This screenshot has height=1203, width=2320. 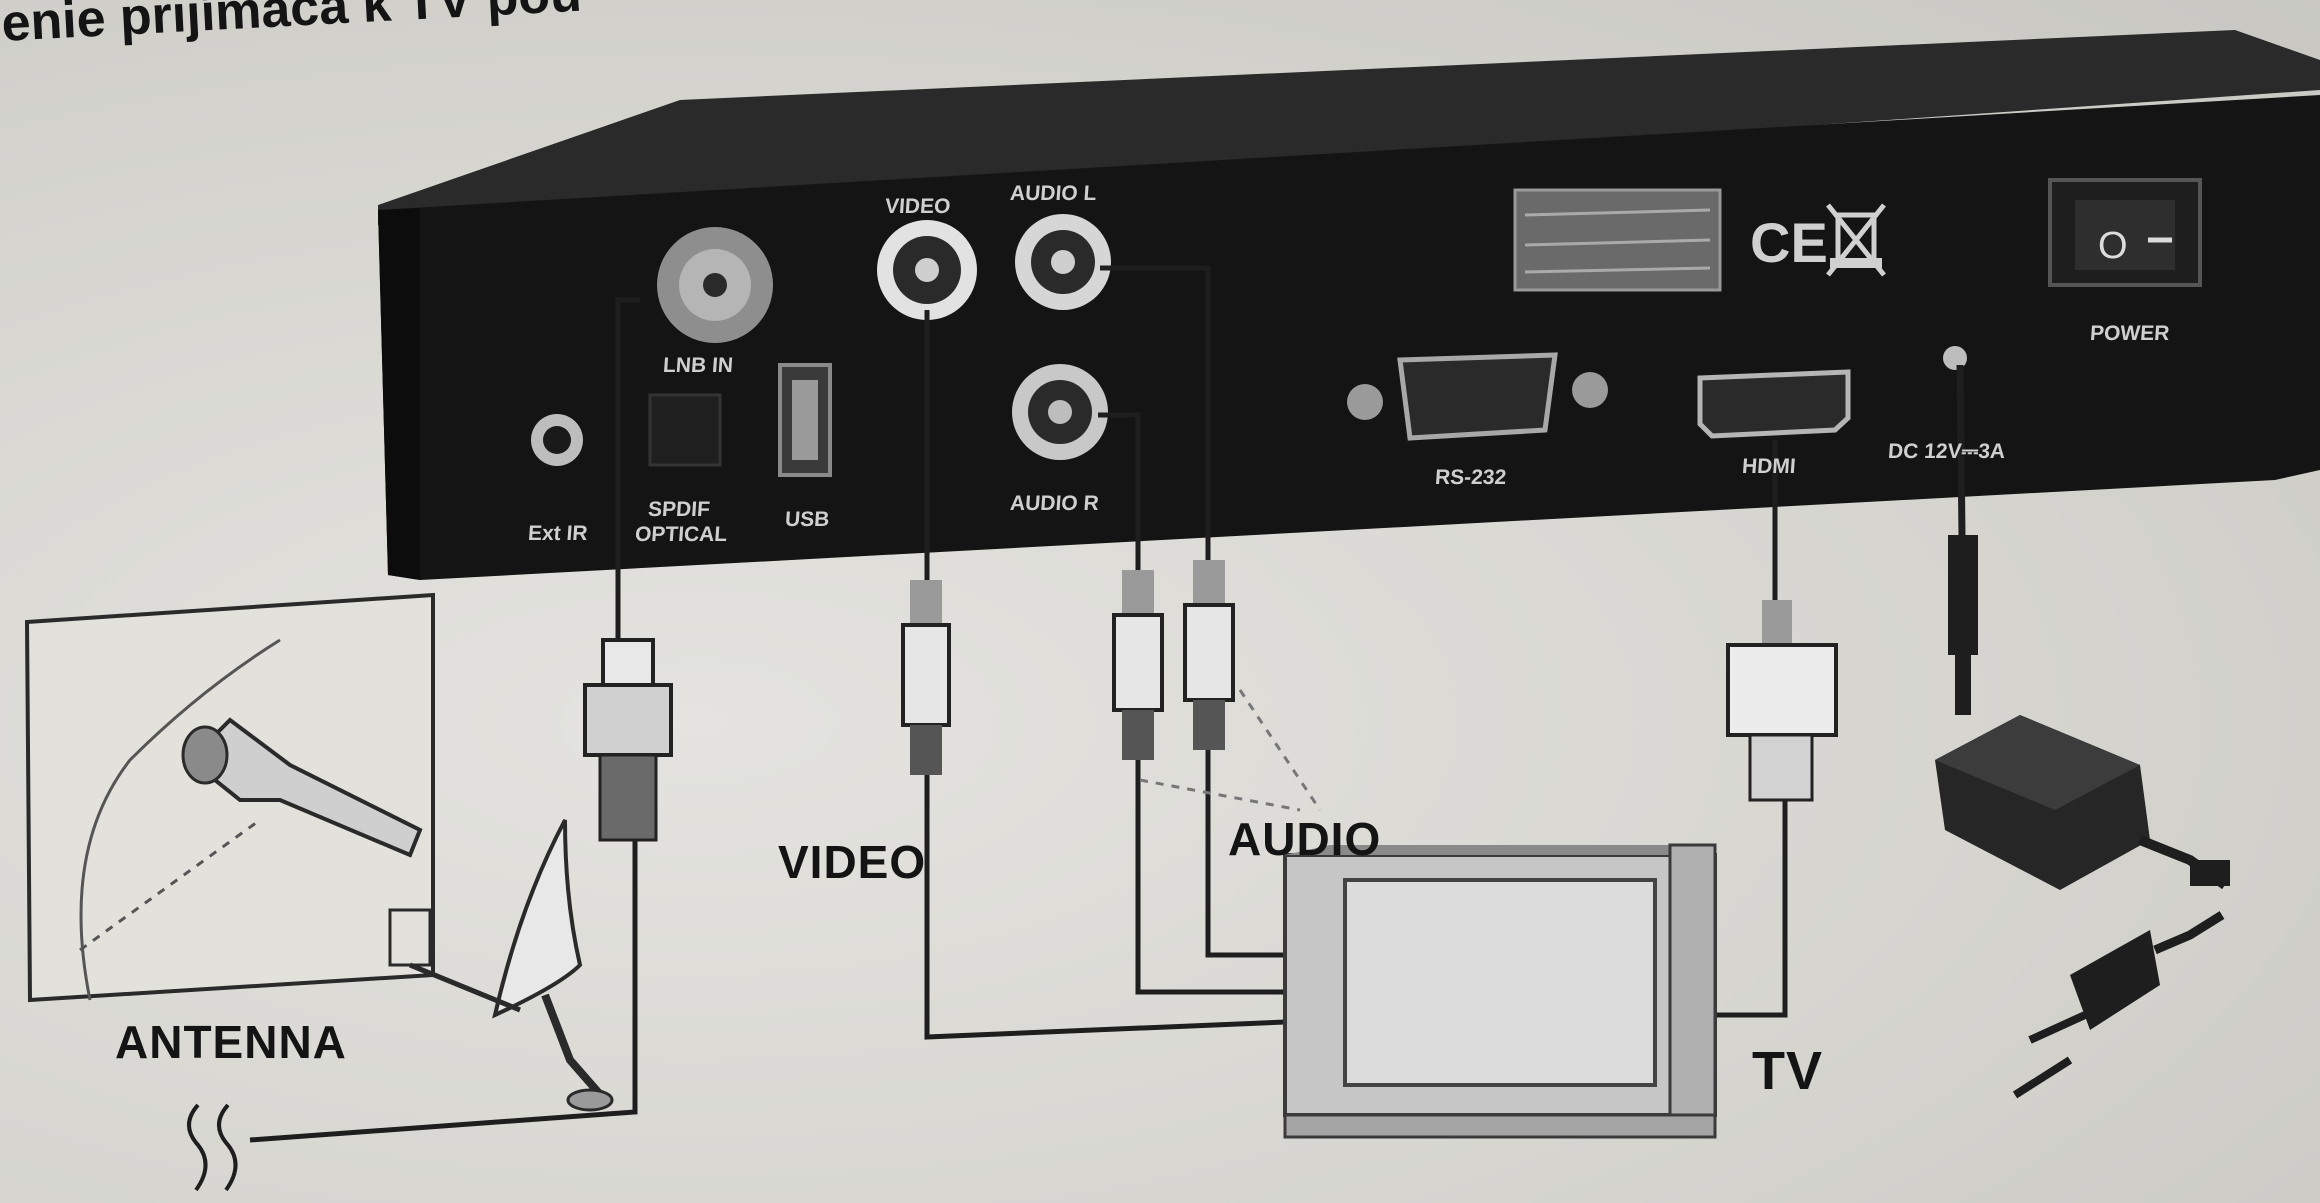 What do you see at coordinates (1060, 412) in the screenshot?
I see `audio-r-rca-port` at bounding box center [1060, 412].